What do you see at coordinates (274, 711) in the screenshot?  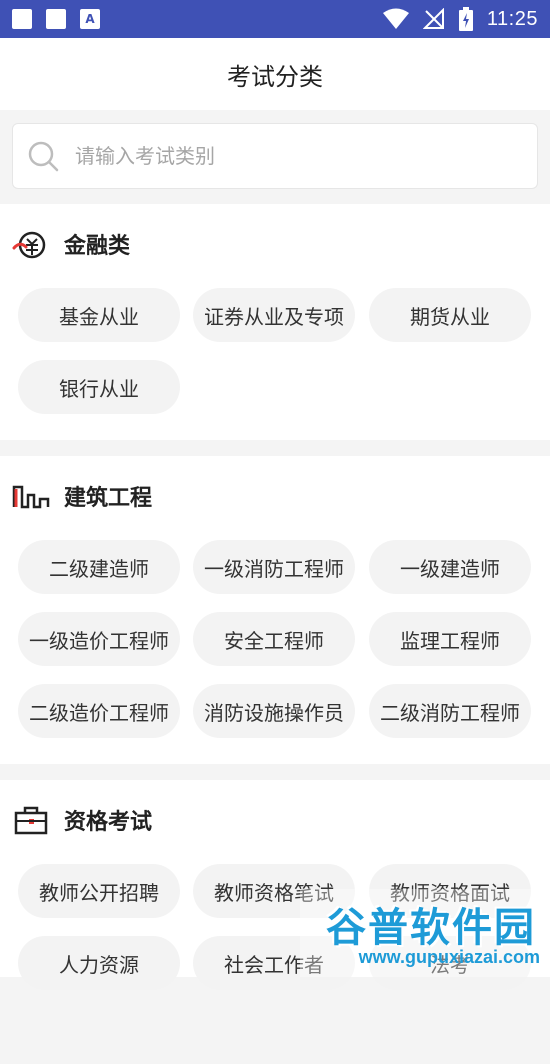 I see `exam-chip: 消防设施操作员` at bounding box center [274, 711].